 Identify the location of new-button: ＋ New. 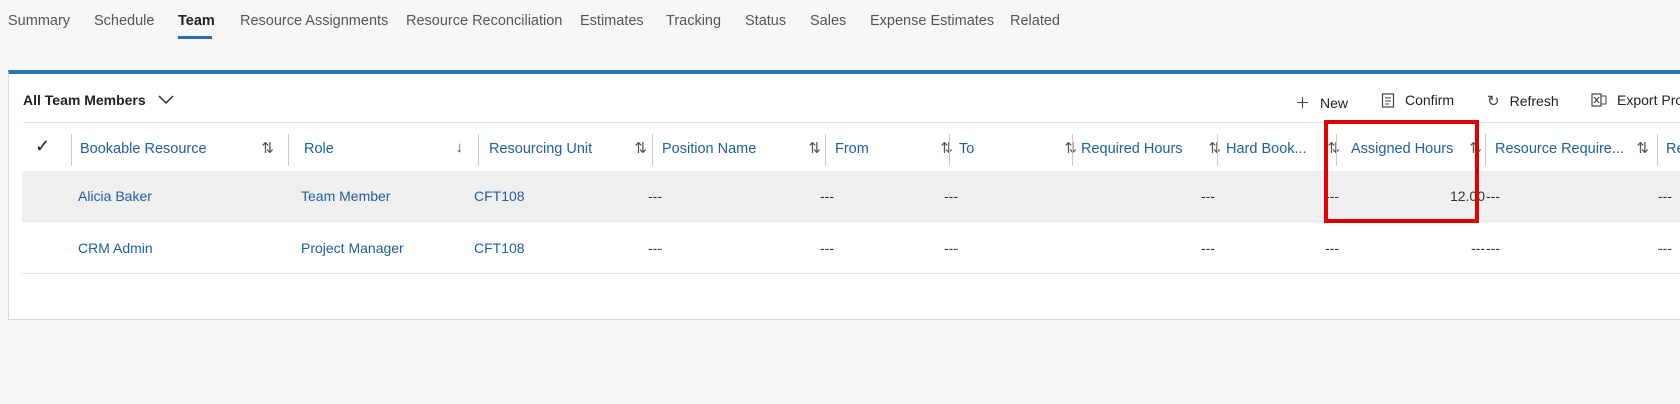
(1321, 102).